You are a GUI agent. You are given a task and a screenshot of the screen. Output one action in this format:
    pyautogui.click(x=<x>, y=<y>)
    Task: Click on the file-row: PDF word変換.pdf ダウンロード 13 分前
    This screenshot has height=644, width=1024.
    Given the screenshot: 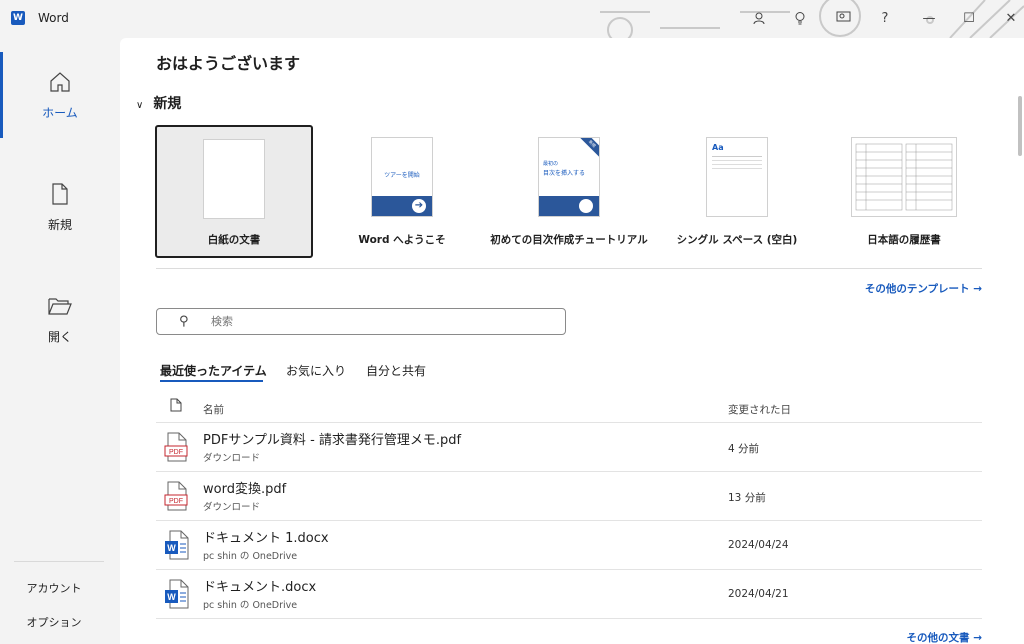 What is the action you would take?
    pyautogui.click(x=569, y=496)
    